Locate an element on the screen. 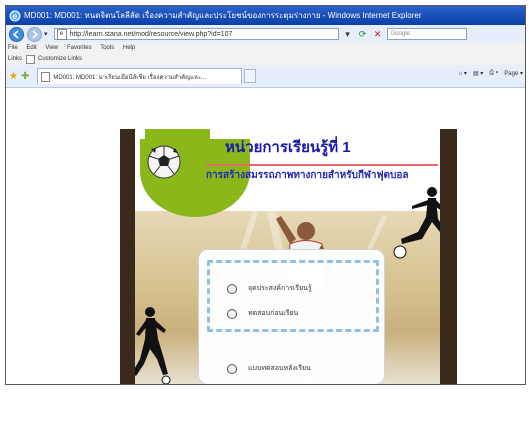 The image size is (529, 437). menu-view: View is located at coordinates (51, 48).